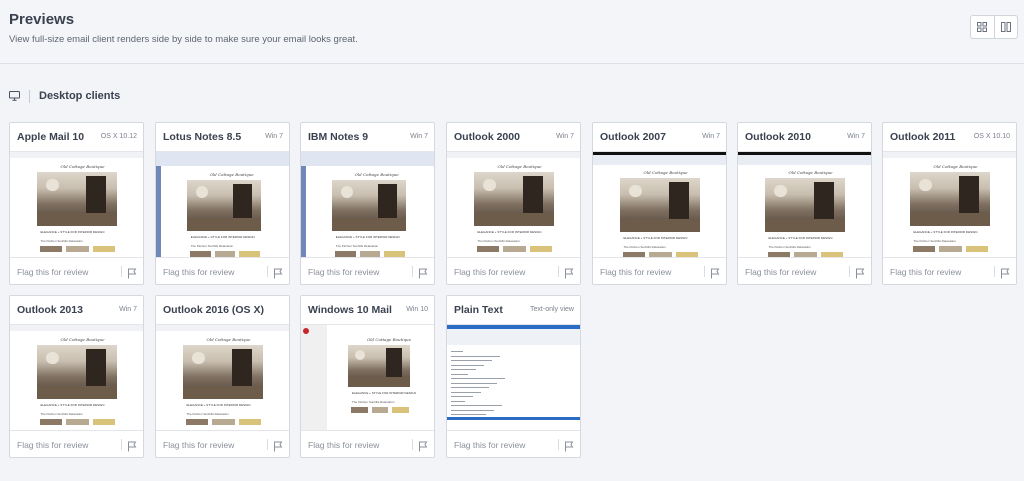 This screenshot has height=481, width=1024. I want to click on bottom-bar, so click(513, 418).